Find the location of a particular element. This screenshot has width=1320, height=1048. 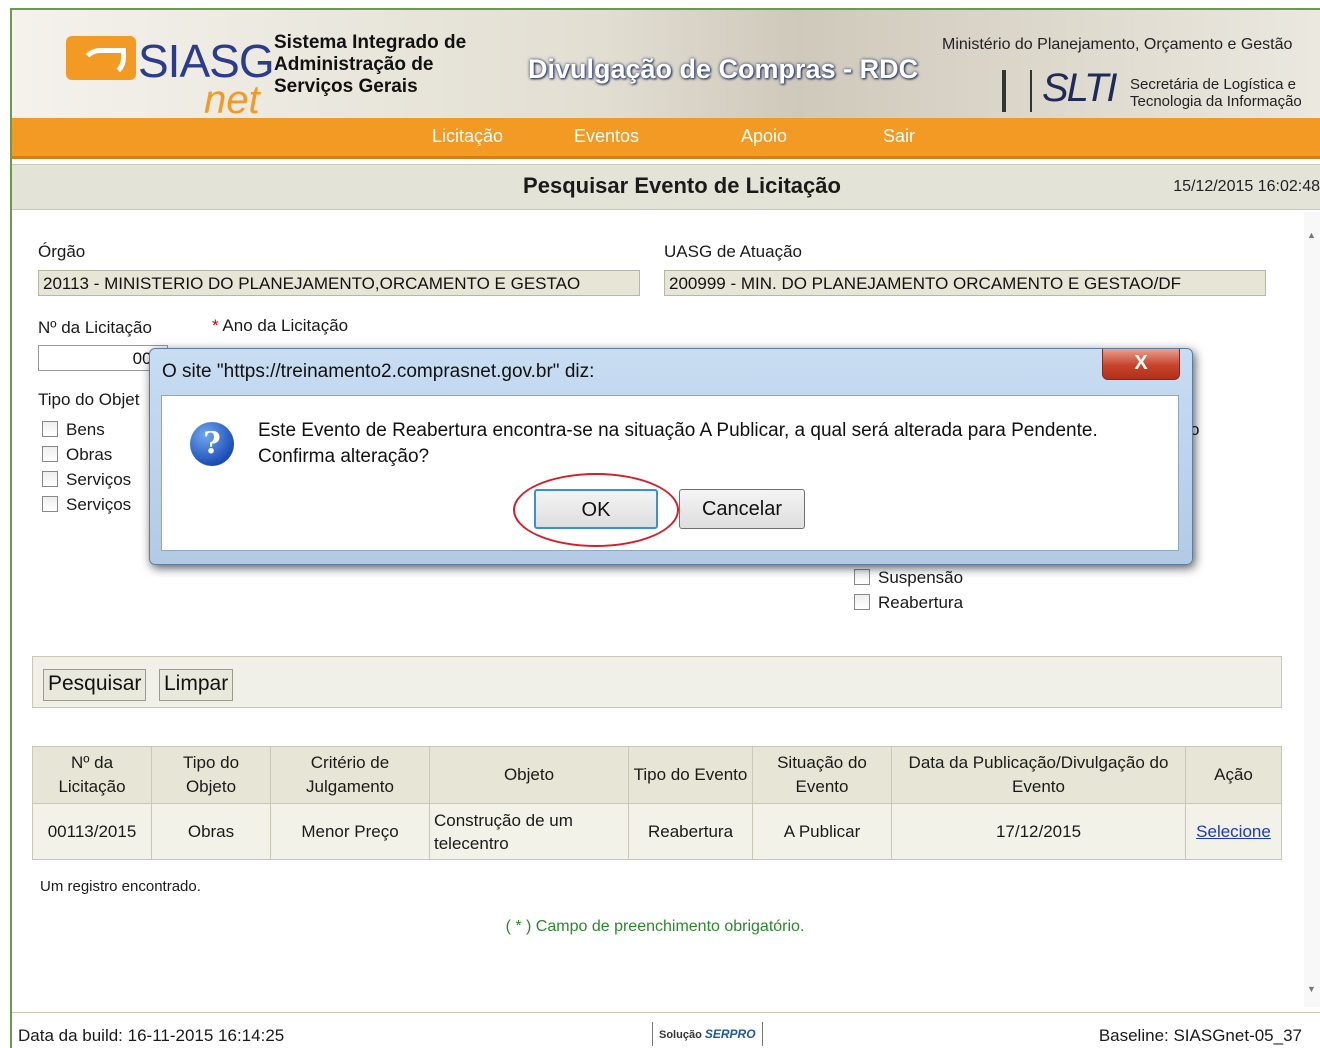

page-title: Pesquisar Evento de Licitação is located at coordinates (682, 185).